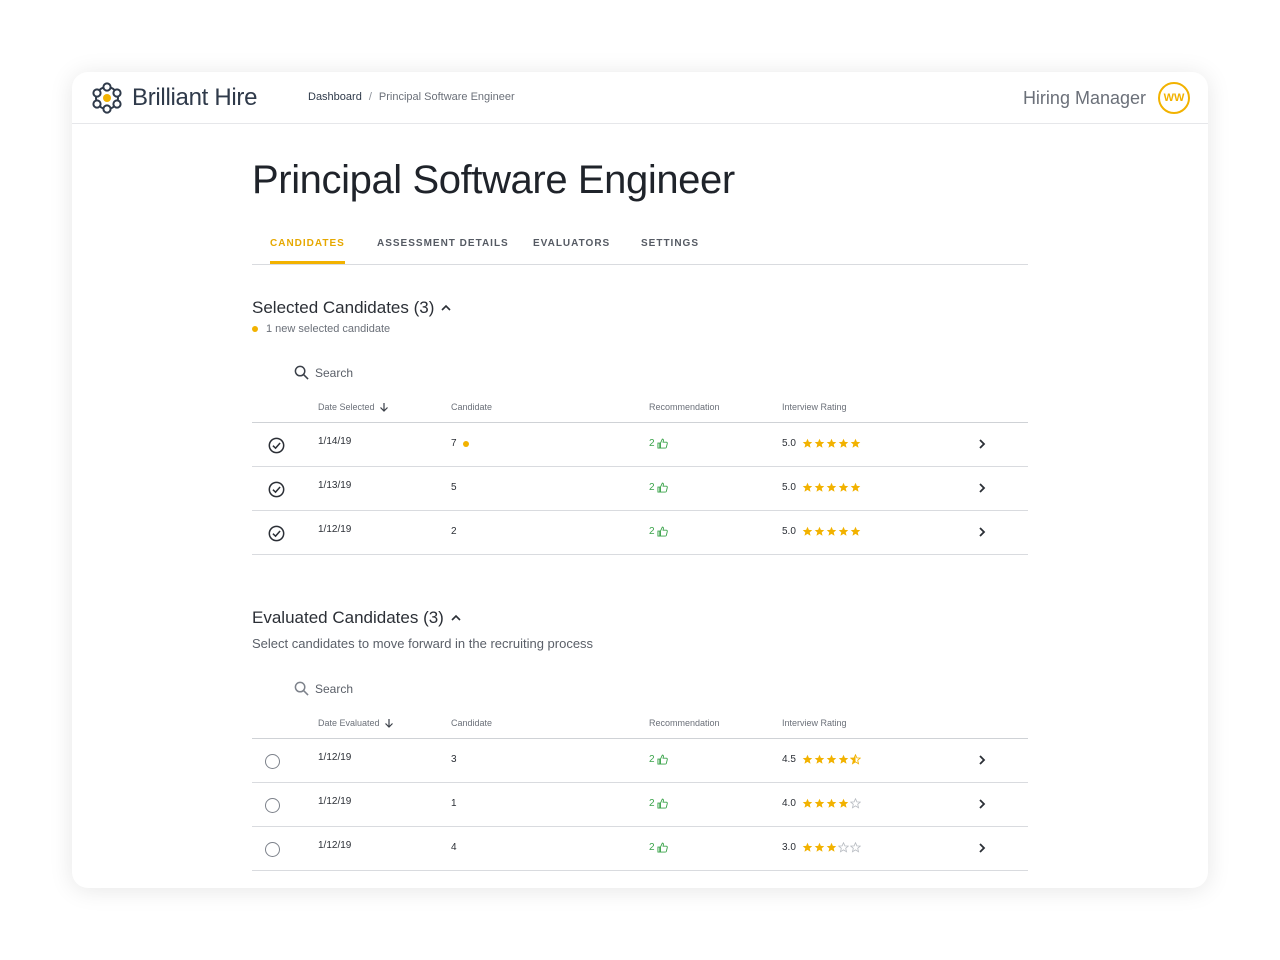  I want to click on tab-candidates: CANDIDATES, so click(307, 251).